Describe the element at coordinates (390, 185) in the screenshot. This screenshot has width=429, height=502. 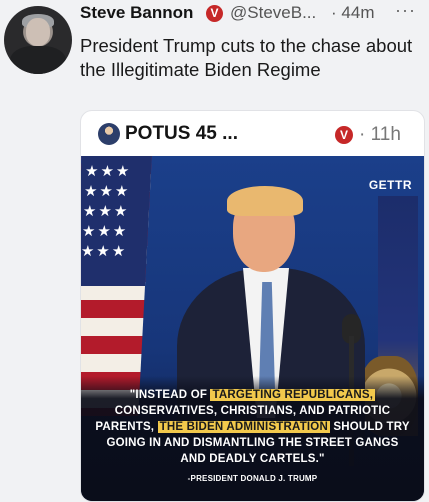
I see `gettr-watermark: GETTR` at that location.